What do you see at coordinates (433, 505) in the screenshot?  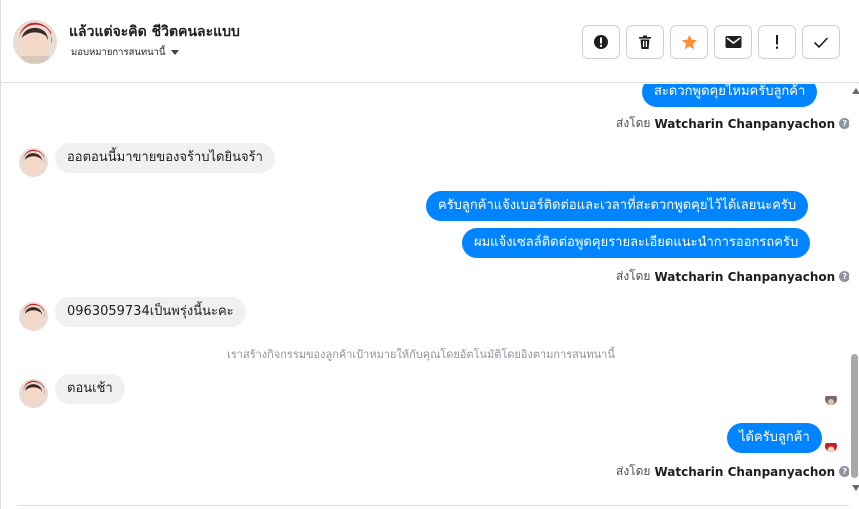 I see `divider` at bounding box center [433, 505].